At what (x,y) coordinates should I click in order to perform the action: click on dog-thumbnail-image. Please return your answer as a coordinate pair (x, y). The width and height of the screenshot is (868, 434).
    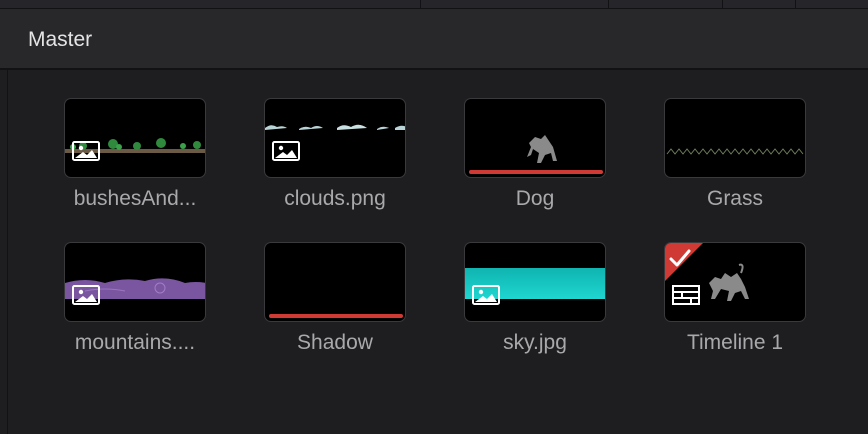
    Looking at the image, I should click on (542, 149).